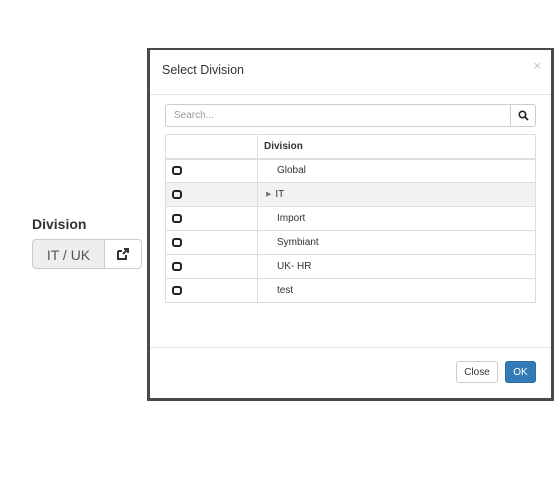 Image resolution: width=560 pixels, height=487 pixels. Describe the element at coordinates (396, 242) in the screenshot. I see `division-name: Symbiant` at that location.